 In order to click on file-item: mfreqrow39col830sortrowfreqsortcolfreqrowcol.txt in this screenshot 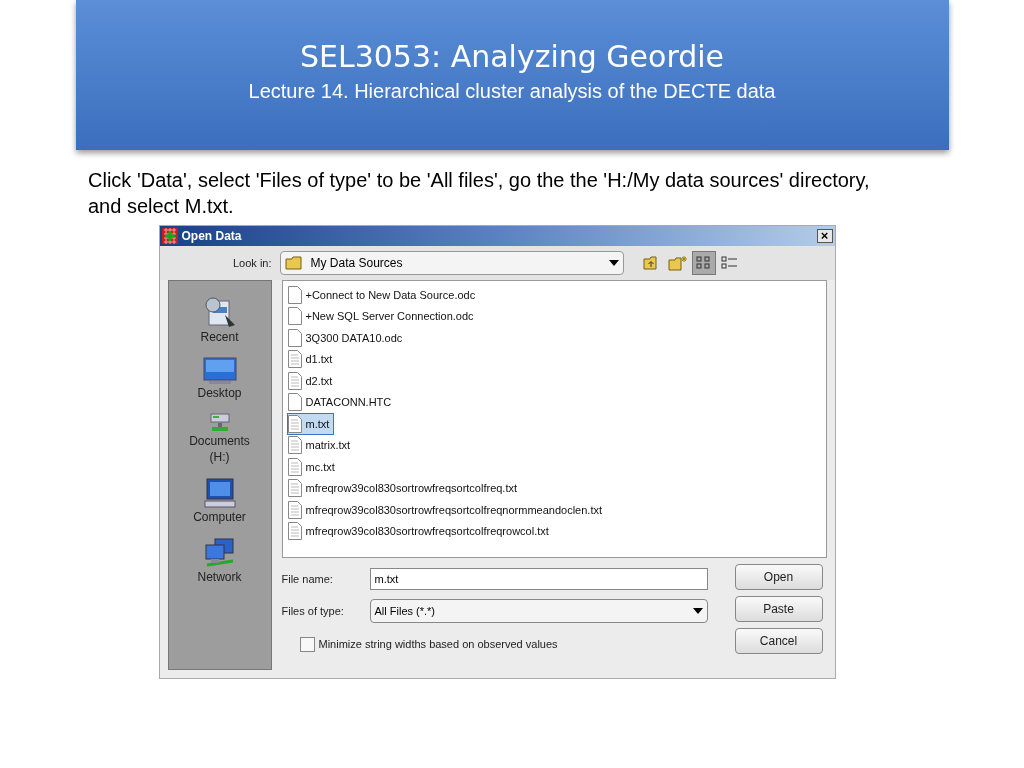, I will do `click(420, 531)`.